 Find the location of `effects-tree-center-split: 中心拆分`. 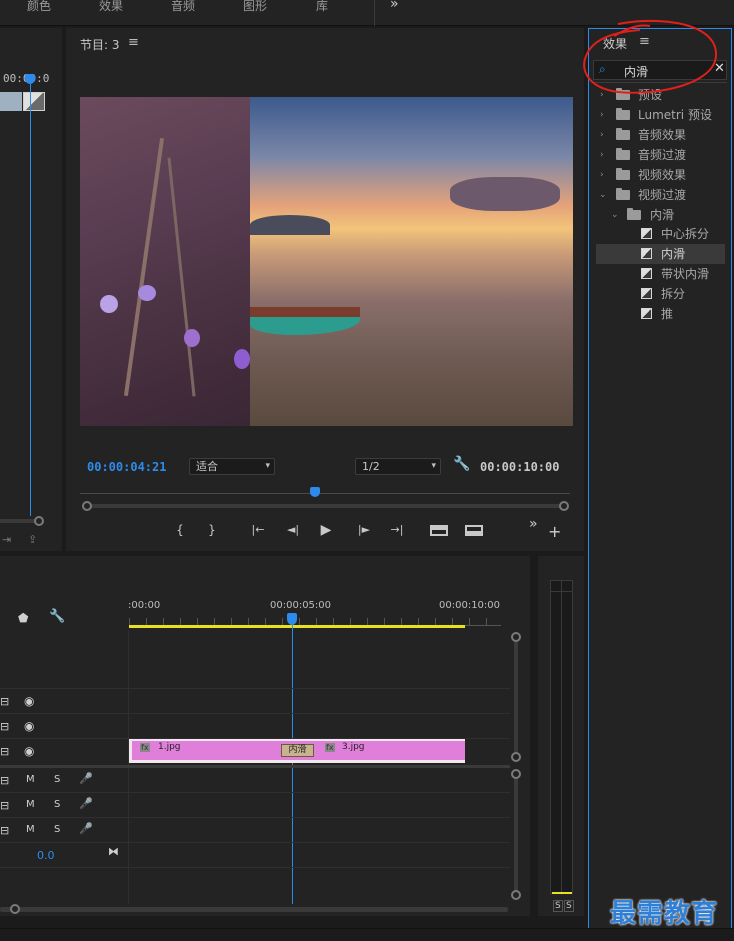

effects-tree-center-split: 中心拆分 is located at coordinates (660, 234).